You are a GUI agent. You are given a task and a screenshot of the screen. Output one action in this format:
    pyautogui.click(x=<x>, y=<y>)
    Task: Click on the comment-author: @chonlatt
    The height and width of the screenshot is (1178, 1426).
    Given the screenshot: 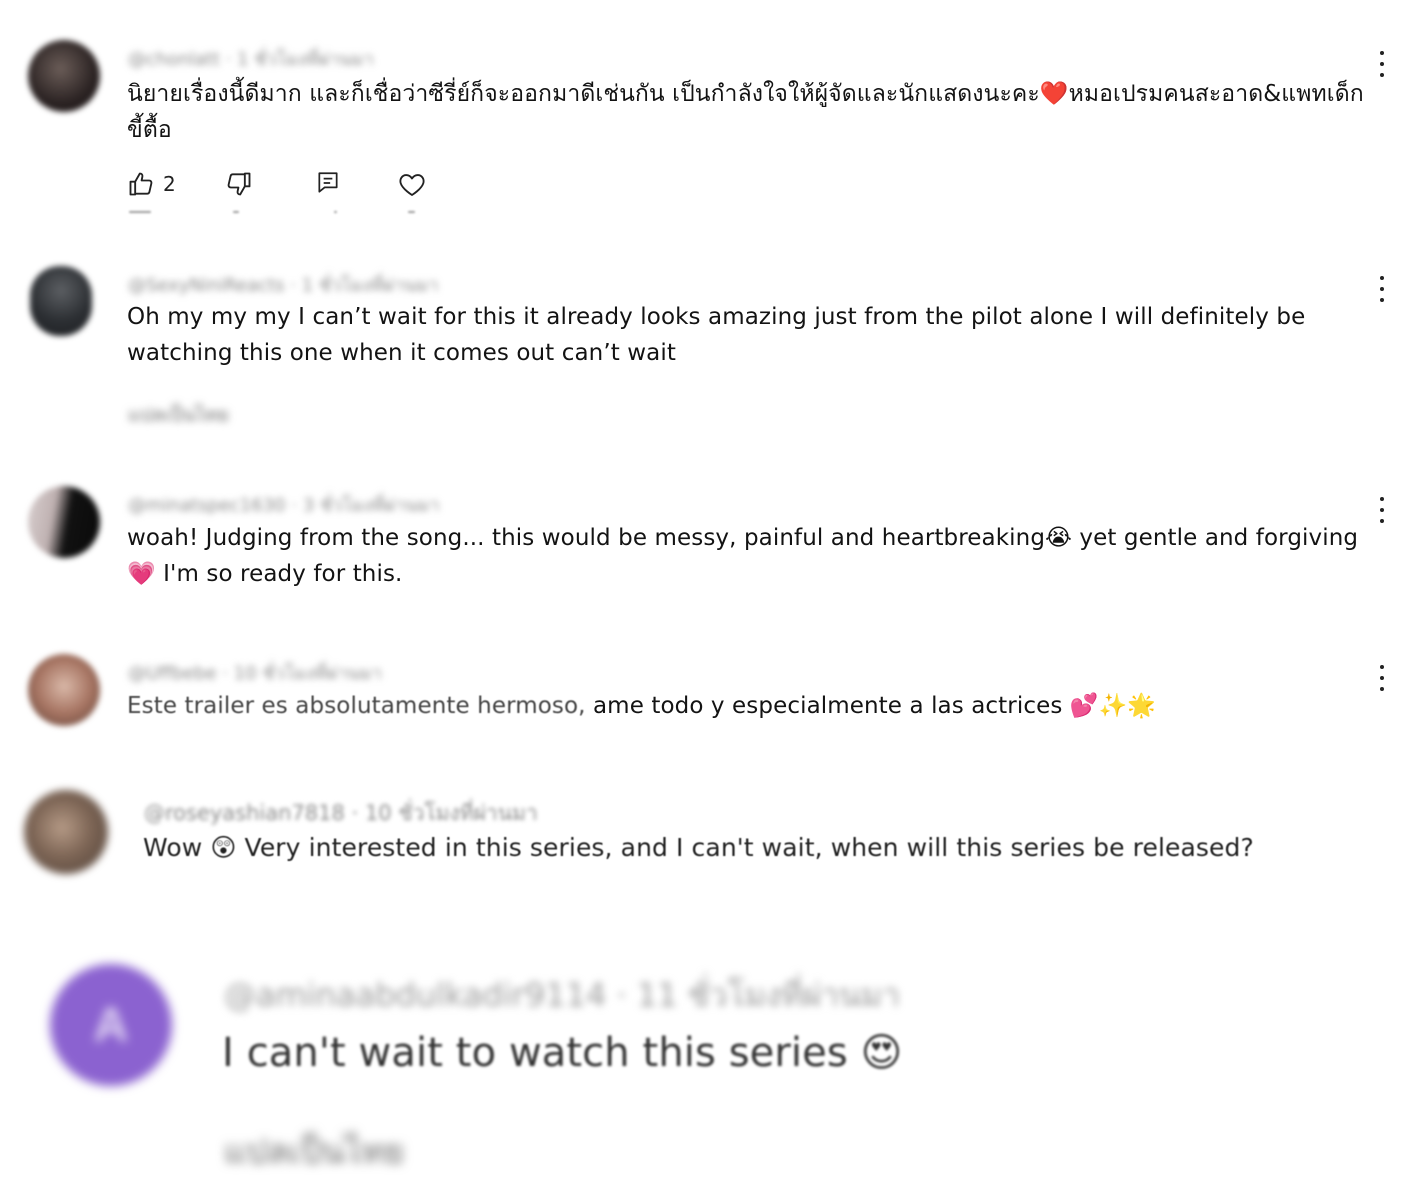 What is the action you would take?
    pyautogui.click(x=174, y=59)
    